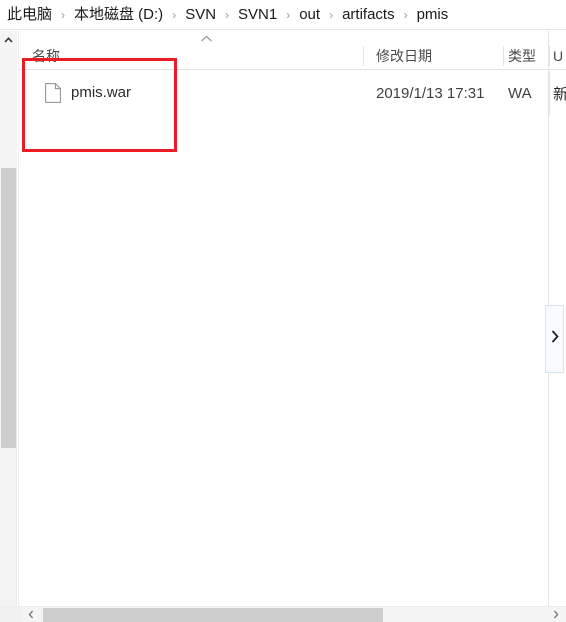 This screenshot has width=566, height=622. Describe the element at coordinates (433, 56) in the screenshot. I see `column-header-date-modified: 修改日期` at that location.